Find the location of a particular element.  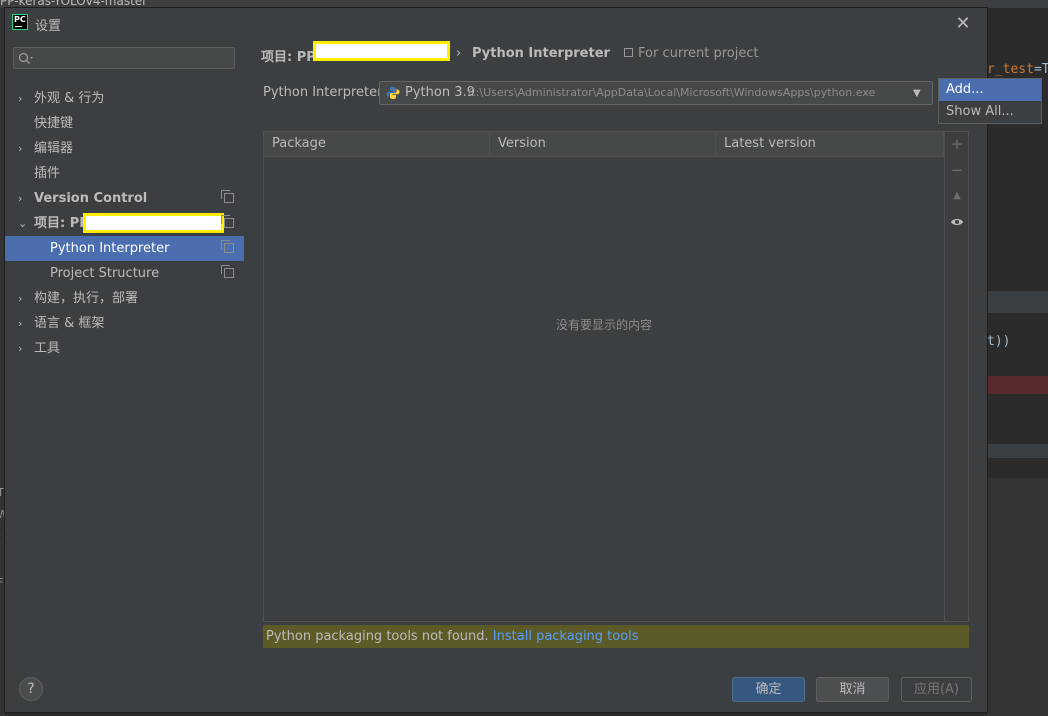

sidebar-item-python-interpreter: Python Interpreter is located at coordinates (124, 248).